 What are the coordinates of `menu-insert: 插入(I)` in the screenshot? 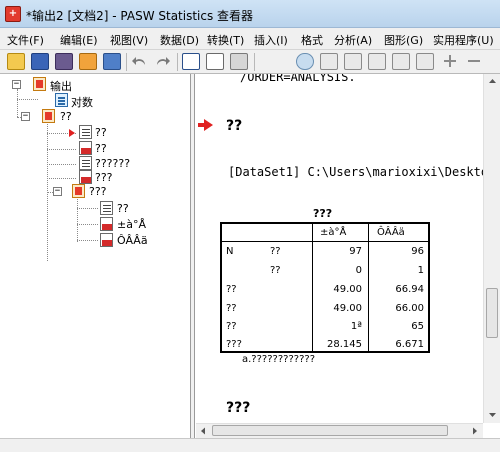 It's located at (271, 40).